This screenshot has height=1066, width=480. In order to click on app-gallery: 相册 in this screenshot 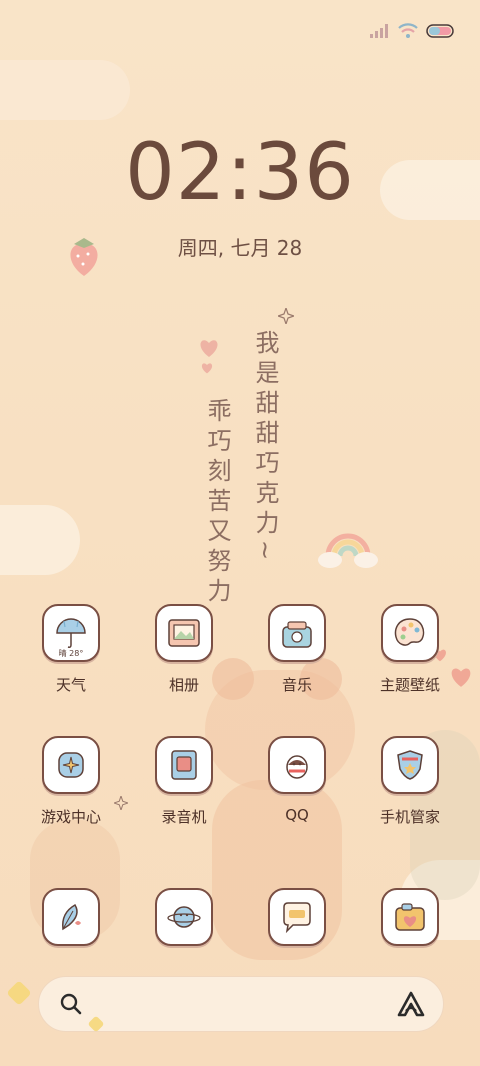, I will do `click(184, 659)`.